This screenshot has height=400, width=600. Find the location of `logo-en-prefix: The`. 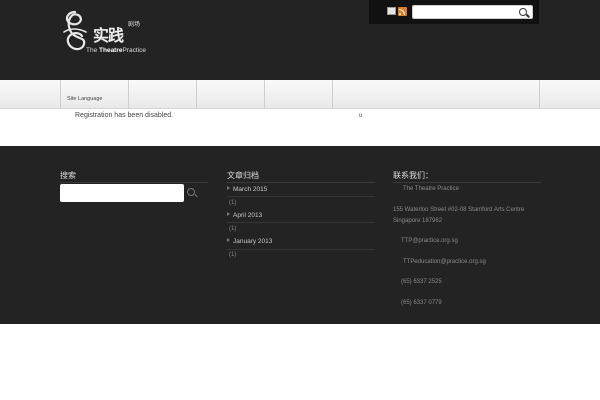

logo-en-prefix: The is located at coordinates (93, 50).